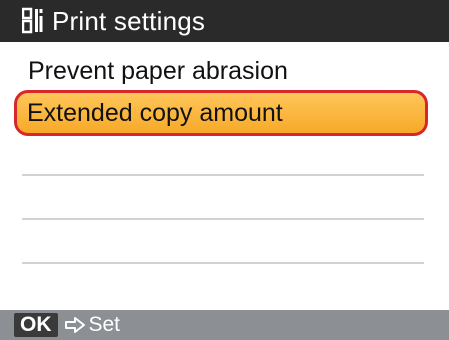  I want to click on ok-button: OK, so click(36, 325).